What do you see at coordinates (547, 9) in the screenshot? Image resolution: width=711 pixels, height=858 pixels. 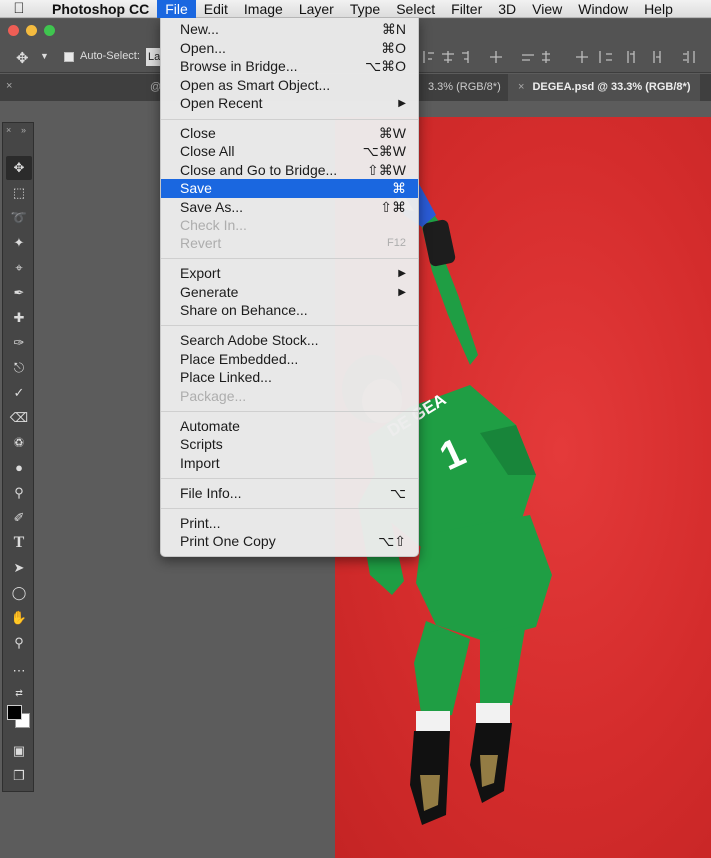 I see `menu-view: View` at bounding box center [547, 9].